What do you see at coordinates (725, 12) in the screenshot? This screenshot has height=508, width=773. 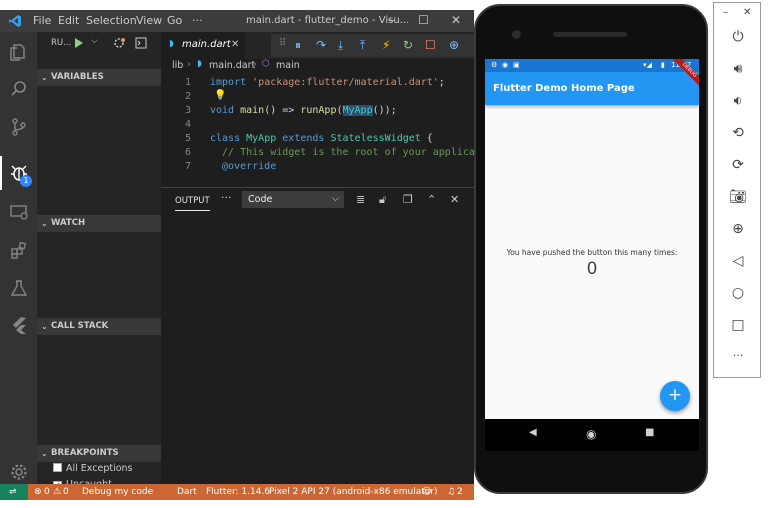 I see `emulator-minimize-button: –` at bounding box center [725, 12].